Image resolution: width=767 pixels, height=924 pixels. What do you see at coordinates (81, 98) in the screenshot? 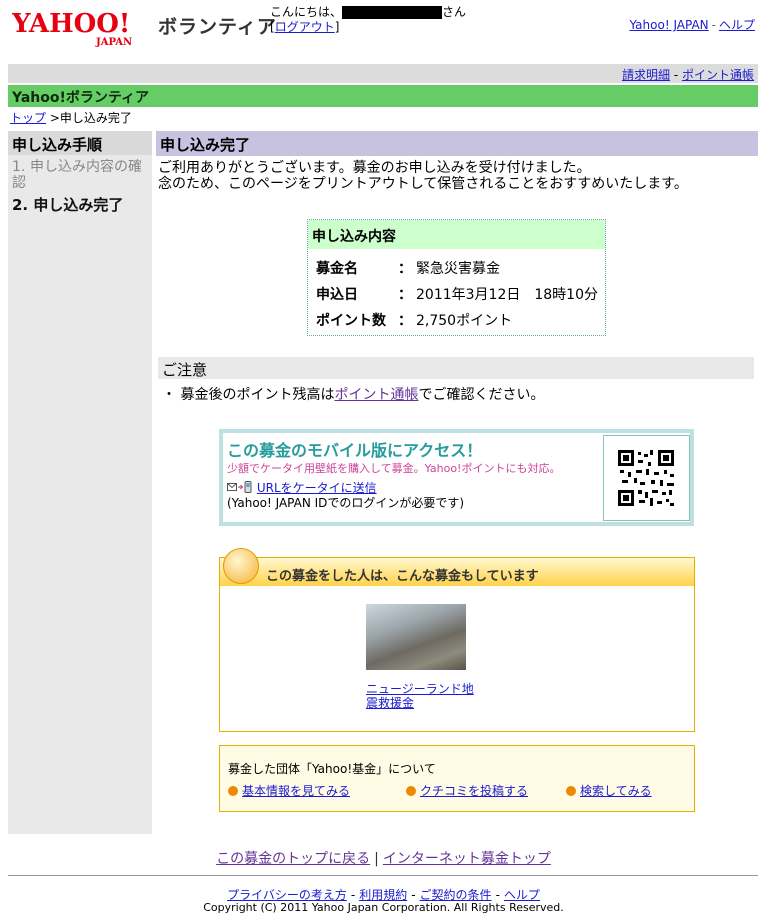
I see `section-title: Yahoo!ボランティア` at bounding box center [81, 98].